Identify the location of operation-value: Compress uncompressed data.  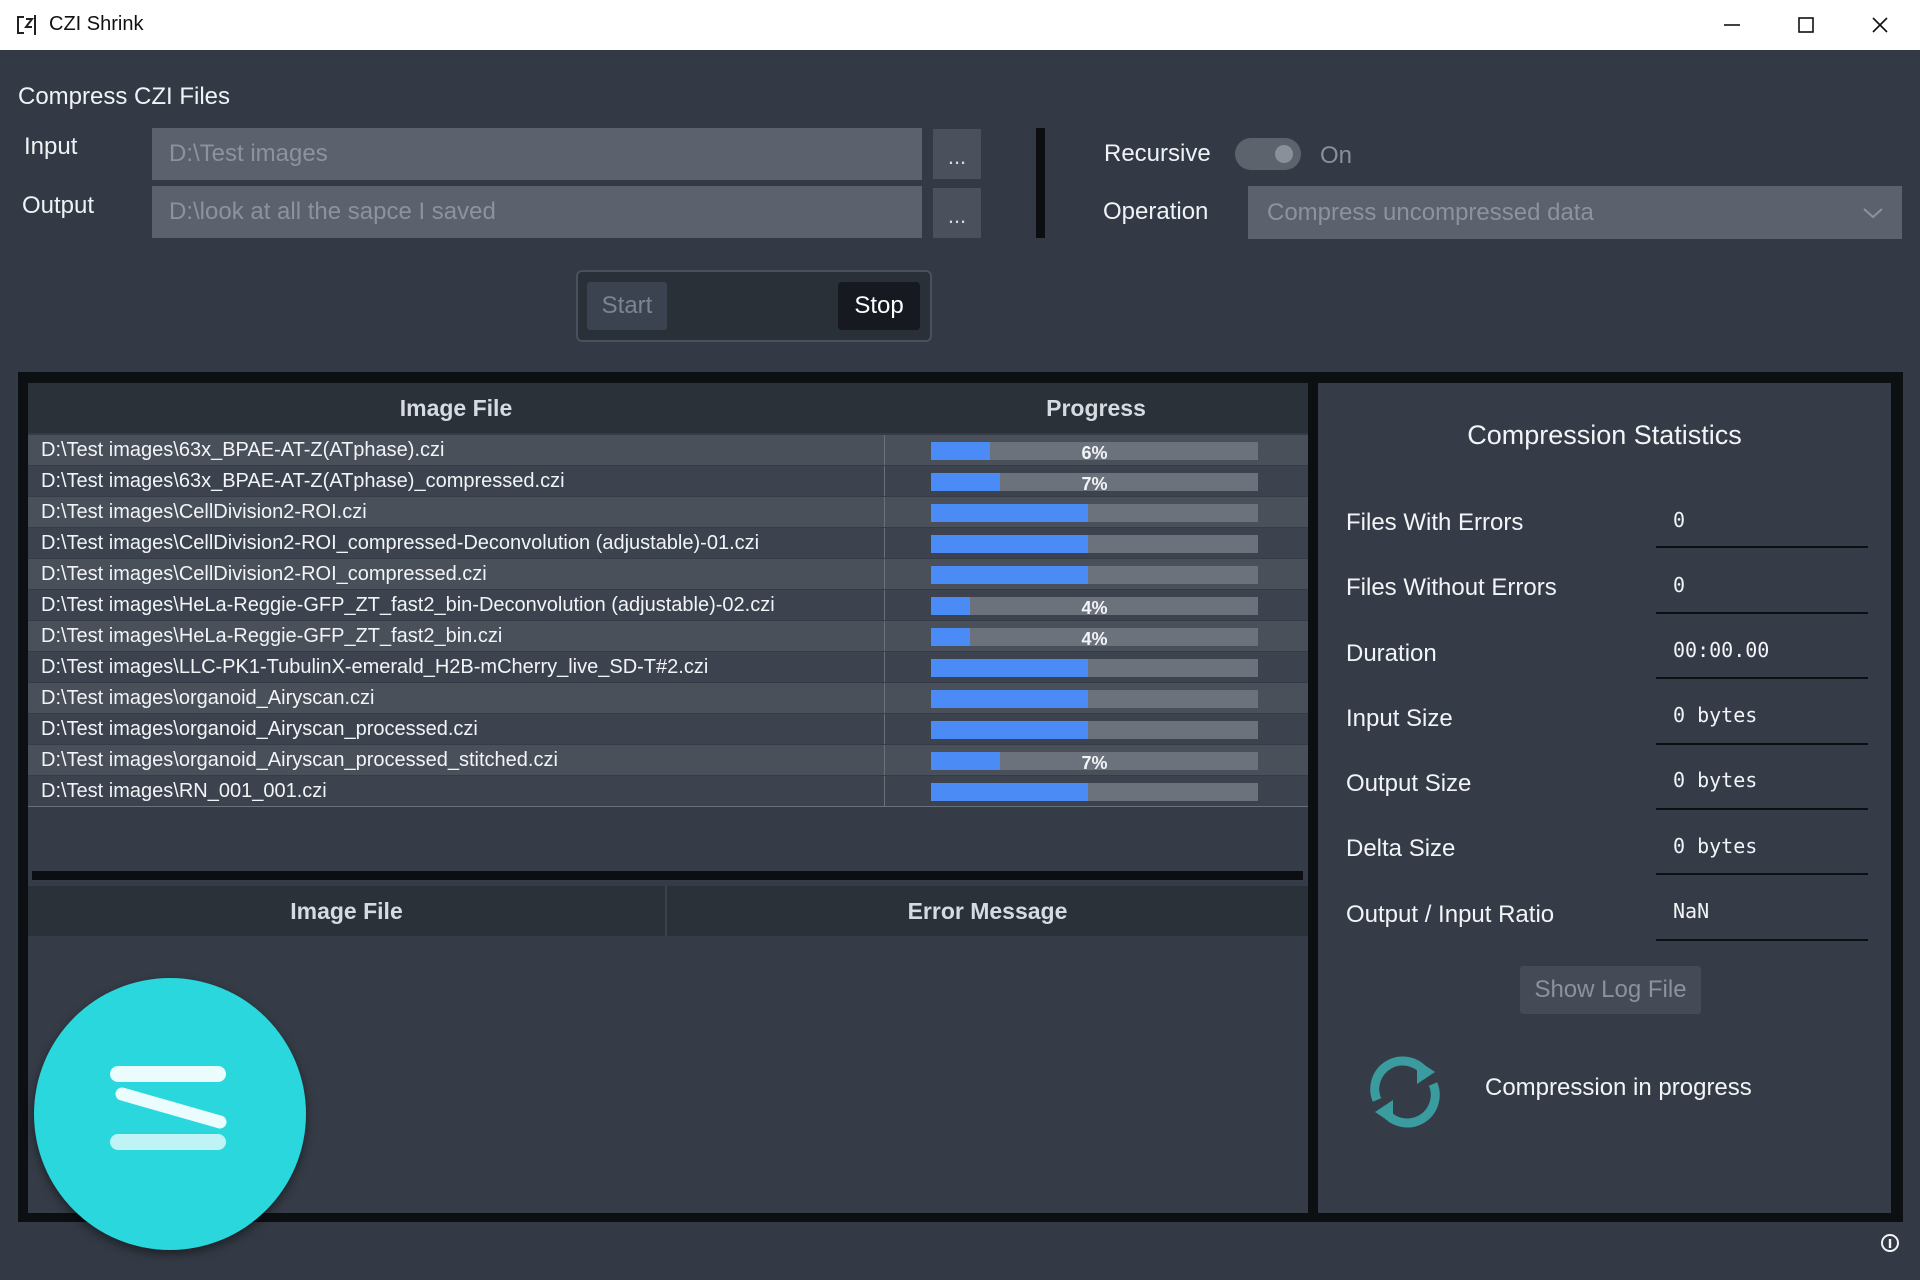
(1430, 212).